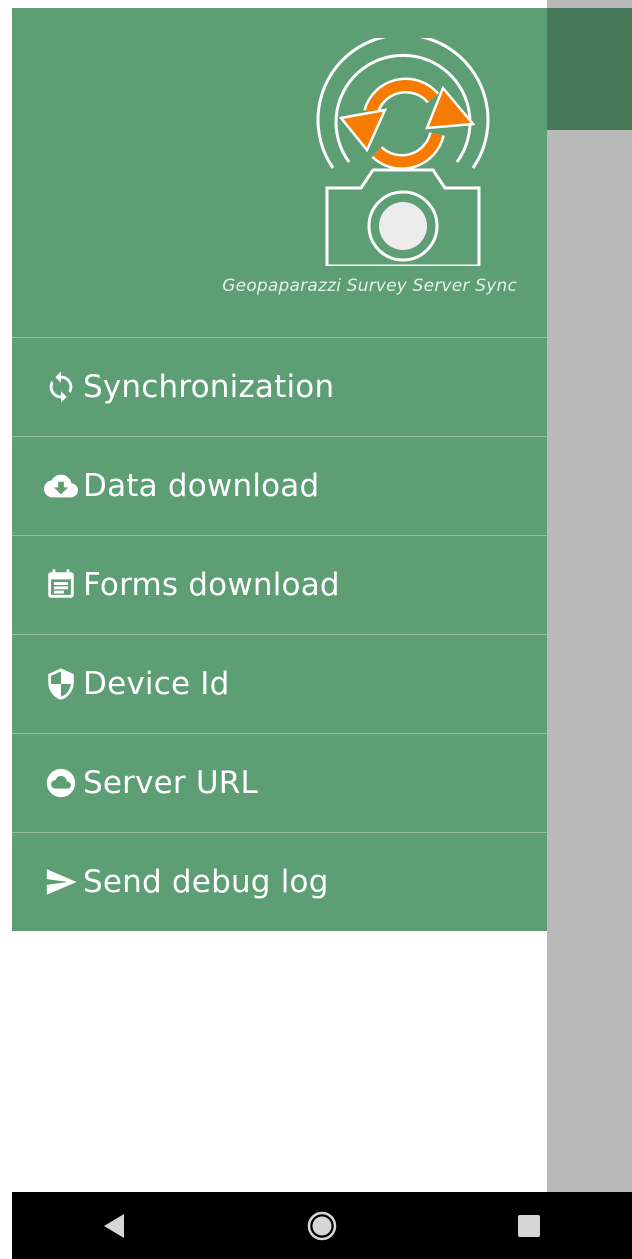  I want to click on sync-icon, so click(61, 387).